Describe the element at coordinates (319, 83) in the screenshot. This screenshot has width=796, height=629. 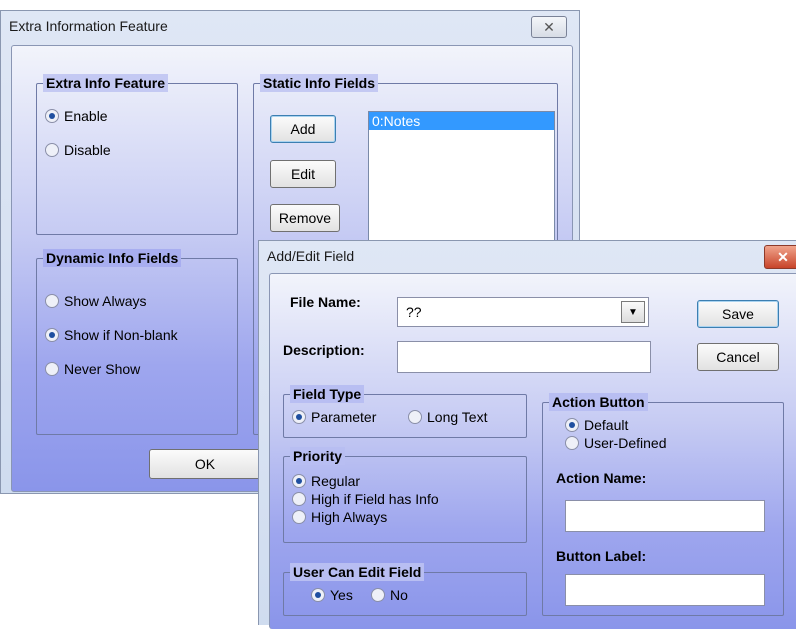
I see `static-info-fields-label: Static Info Fields` at that location.